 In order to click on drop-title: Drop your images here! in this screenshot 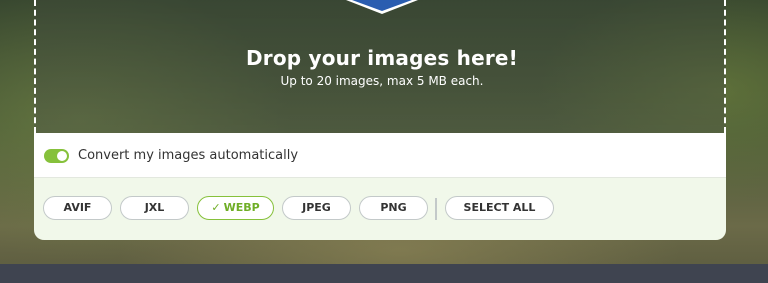, I will do `click(382, 58)`.